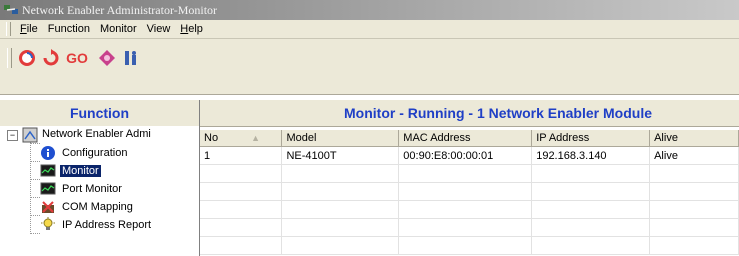 Image resolution: width=739 pixels, height=256 pixels. Describe the element at coordinates (369, 10) in the screenshot. I see `title-bar: Network Enabler Administrator-Monitor` at that location.